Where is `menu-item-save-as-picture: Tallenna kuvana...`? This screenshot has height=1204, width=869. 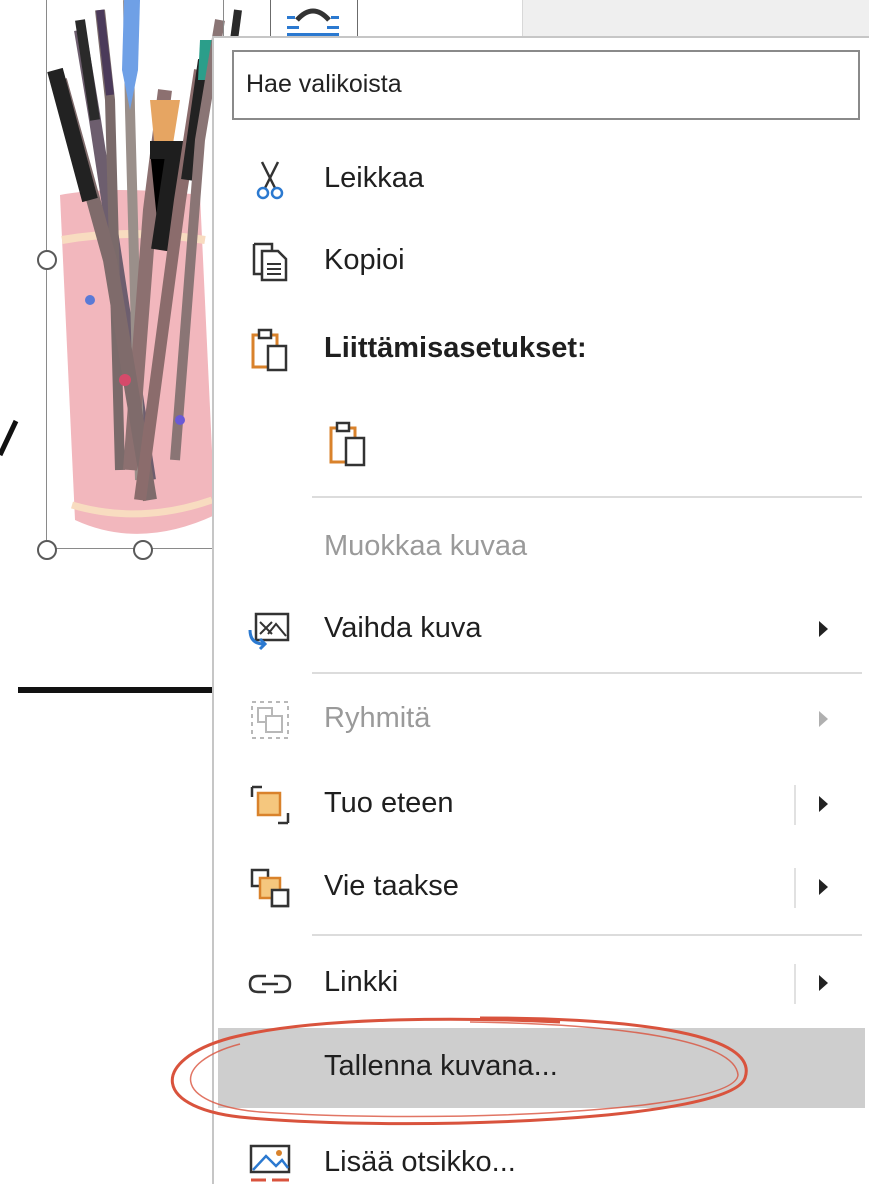
menu-item-save-as-picture: Tallenna kuvana... is located at coordinates (541, 1068).